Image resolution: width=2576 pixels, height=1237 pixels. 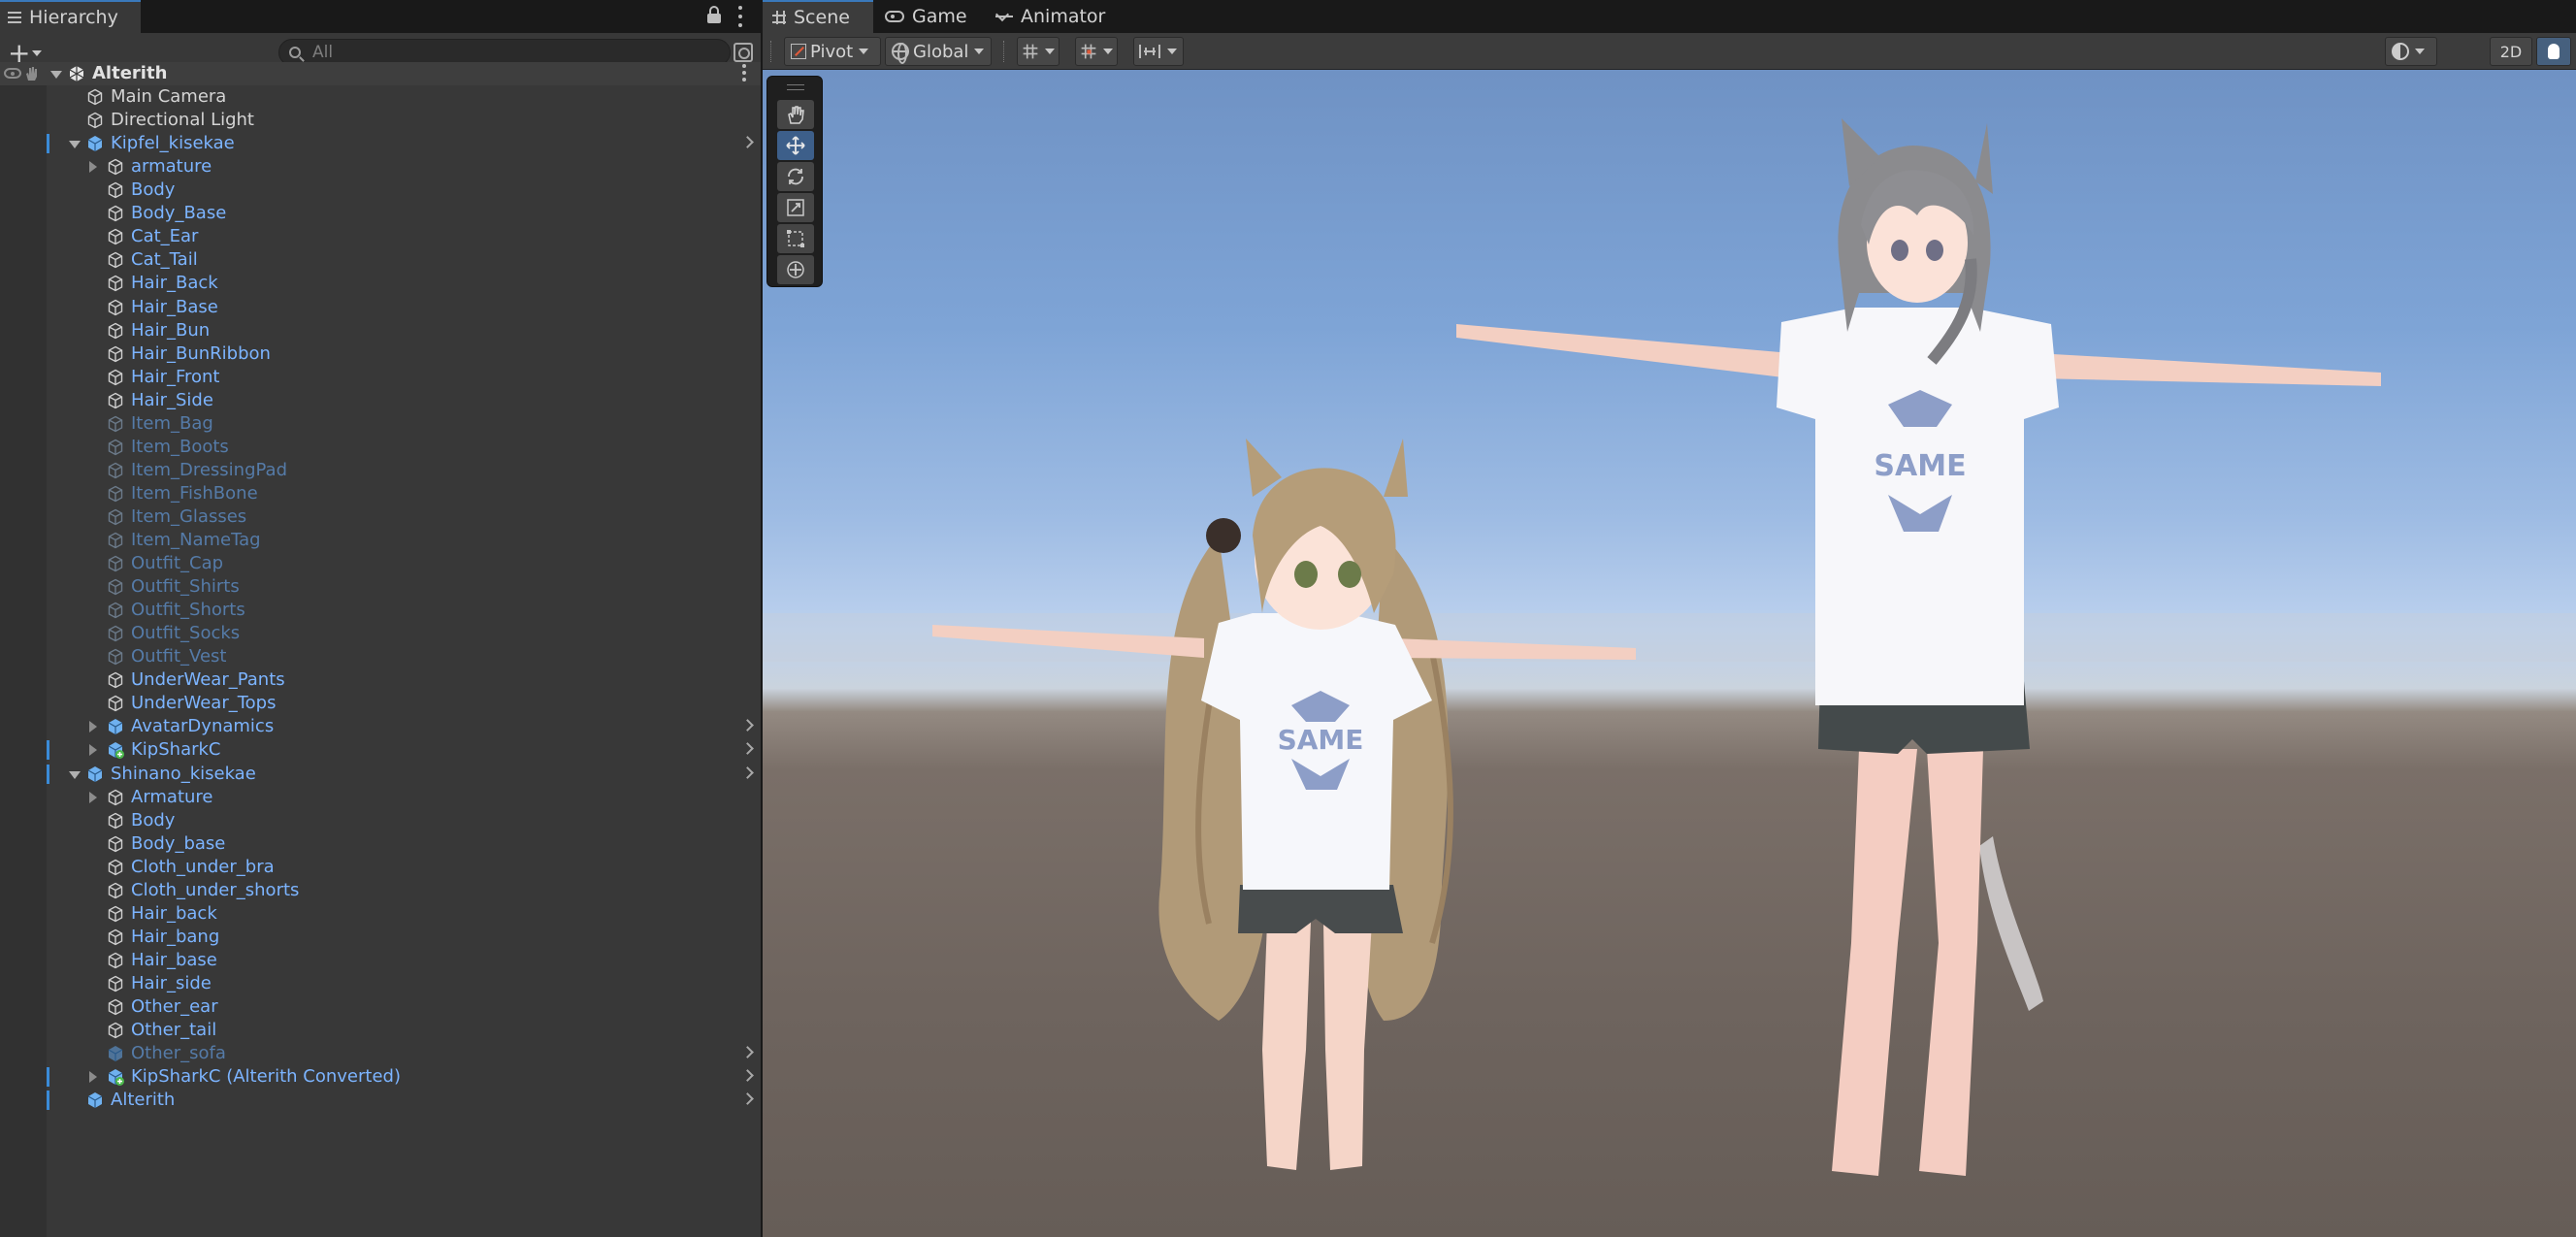 What do you see at coordinates (381, 890) in the screenshot?
I see `hierarchy-row: Cloth_under_shorts` at bounding box center [381, 890].